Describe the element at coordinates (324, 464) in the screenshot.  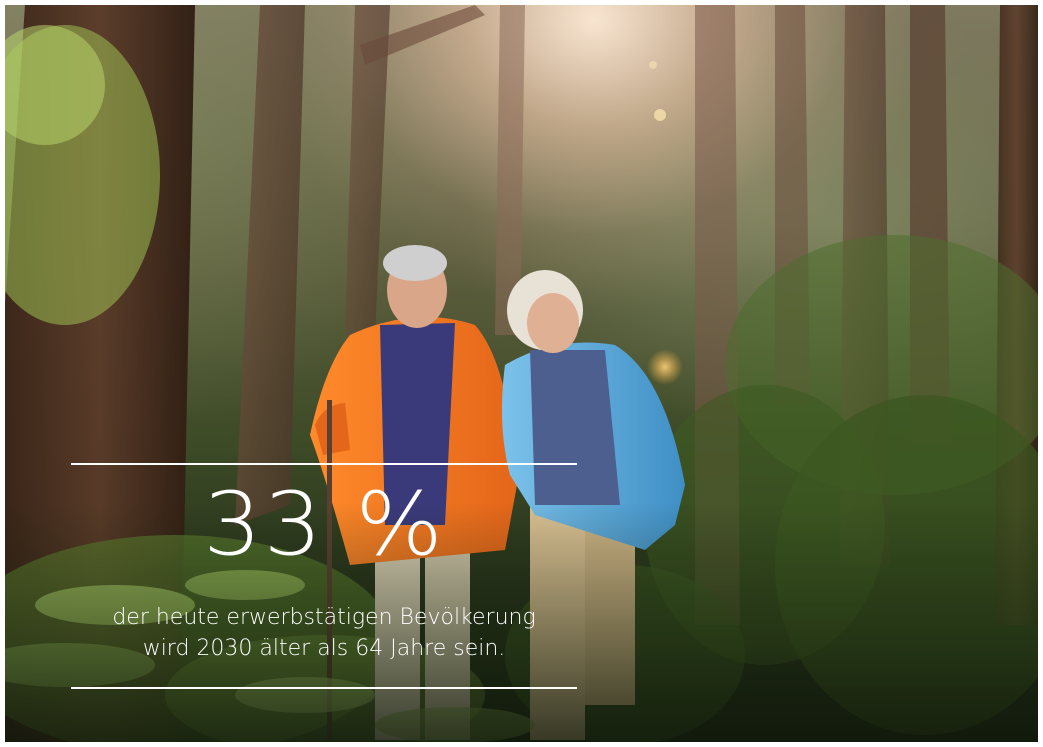
I see `top-divider` at that location.